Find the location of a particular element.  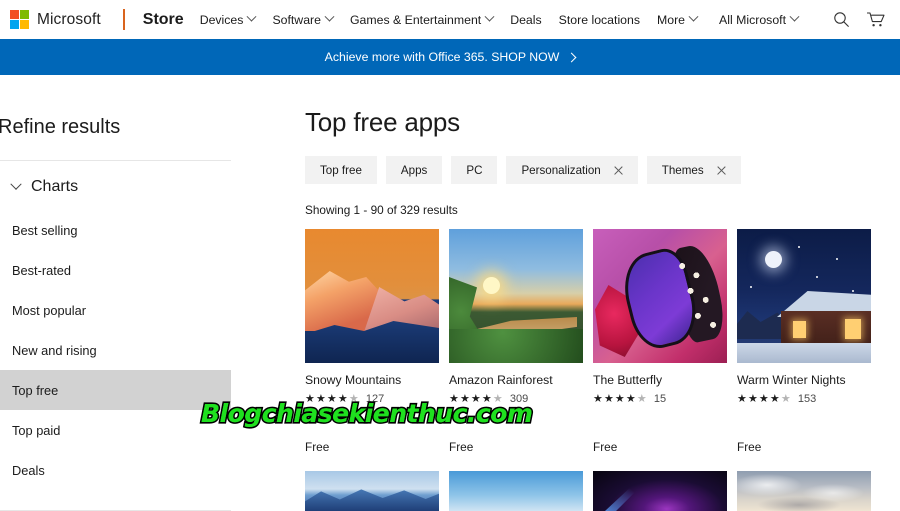

filter-pill-label: Top free is located at coordinates (341, 170).